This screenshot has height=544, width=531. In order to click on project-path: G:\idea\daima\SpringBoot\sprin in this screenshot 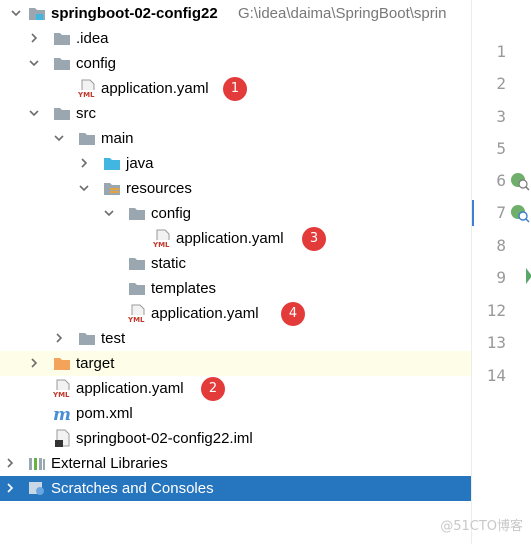, I will do `click(342, 13)`.